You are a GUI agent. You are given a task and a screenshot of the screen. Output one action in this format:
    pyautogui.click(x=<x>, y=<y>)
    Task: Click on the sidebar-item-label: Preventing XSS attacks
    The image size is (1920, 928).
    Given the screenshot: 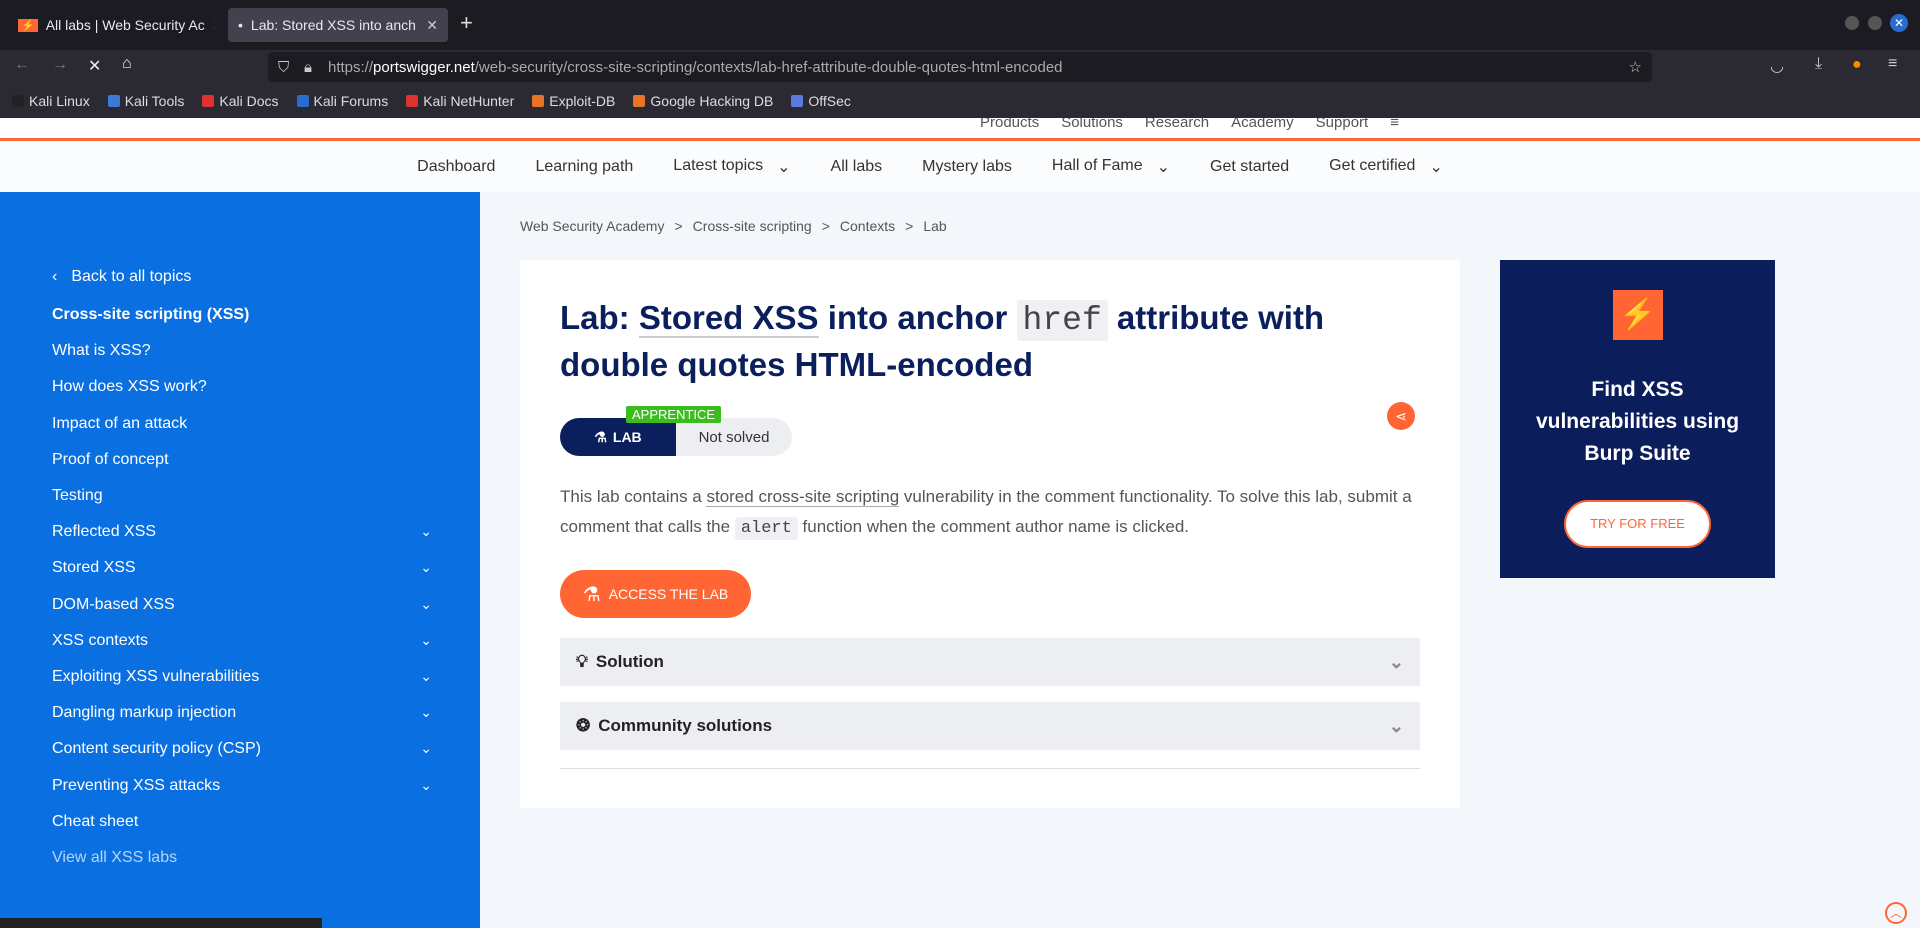 What is the action you would take?
    pyautogui.click(x=136, y=785)
    